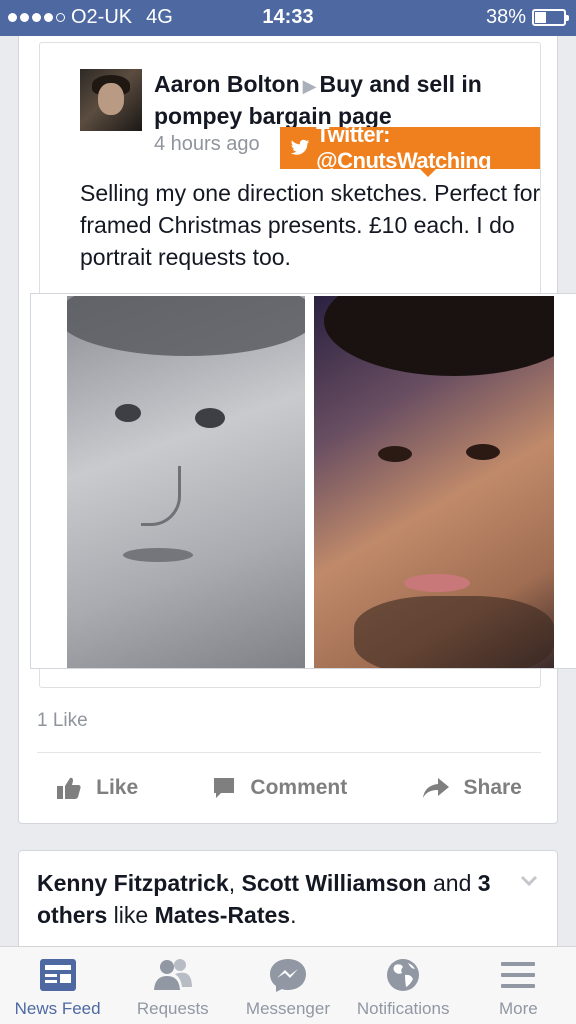 The image size is (576, 1024). What do you see at coordinates (435, 788) in the screenshot?
I see `share-arrow-icon` at bounding box center [435, 788].